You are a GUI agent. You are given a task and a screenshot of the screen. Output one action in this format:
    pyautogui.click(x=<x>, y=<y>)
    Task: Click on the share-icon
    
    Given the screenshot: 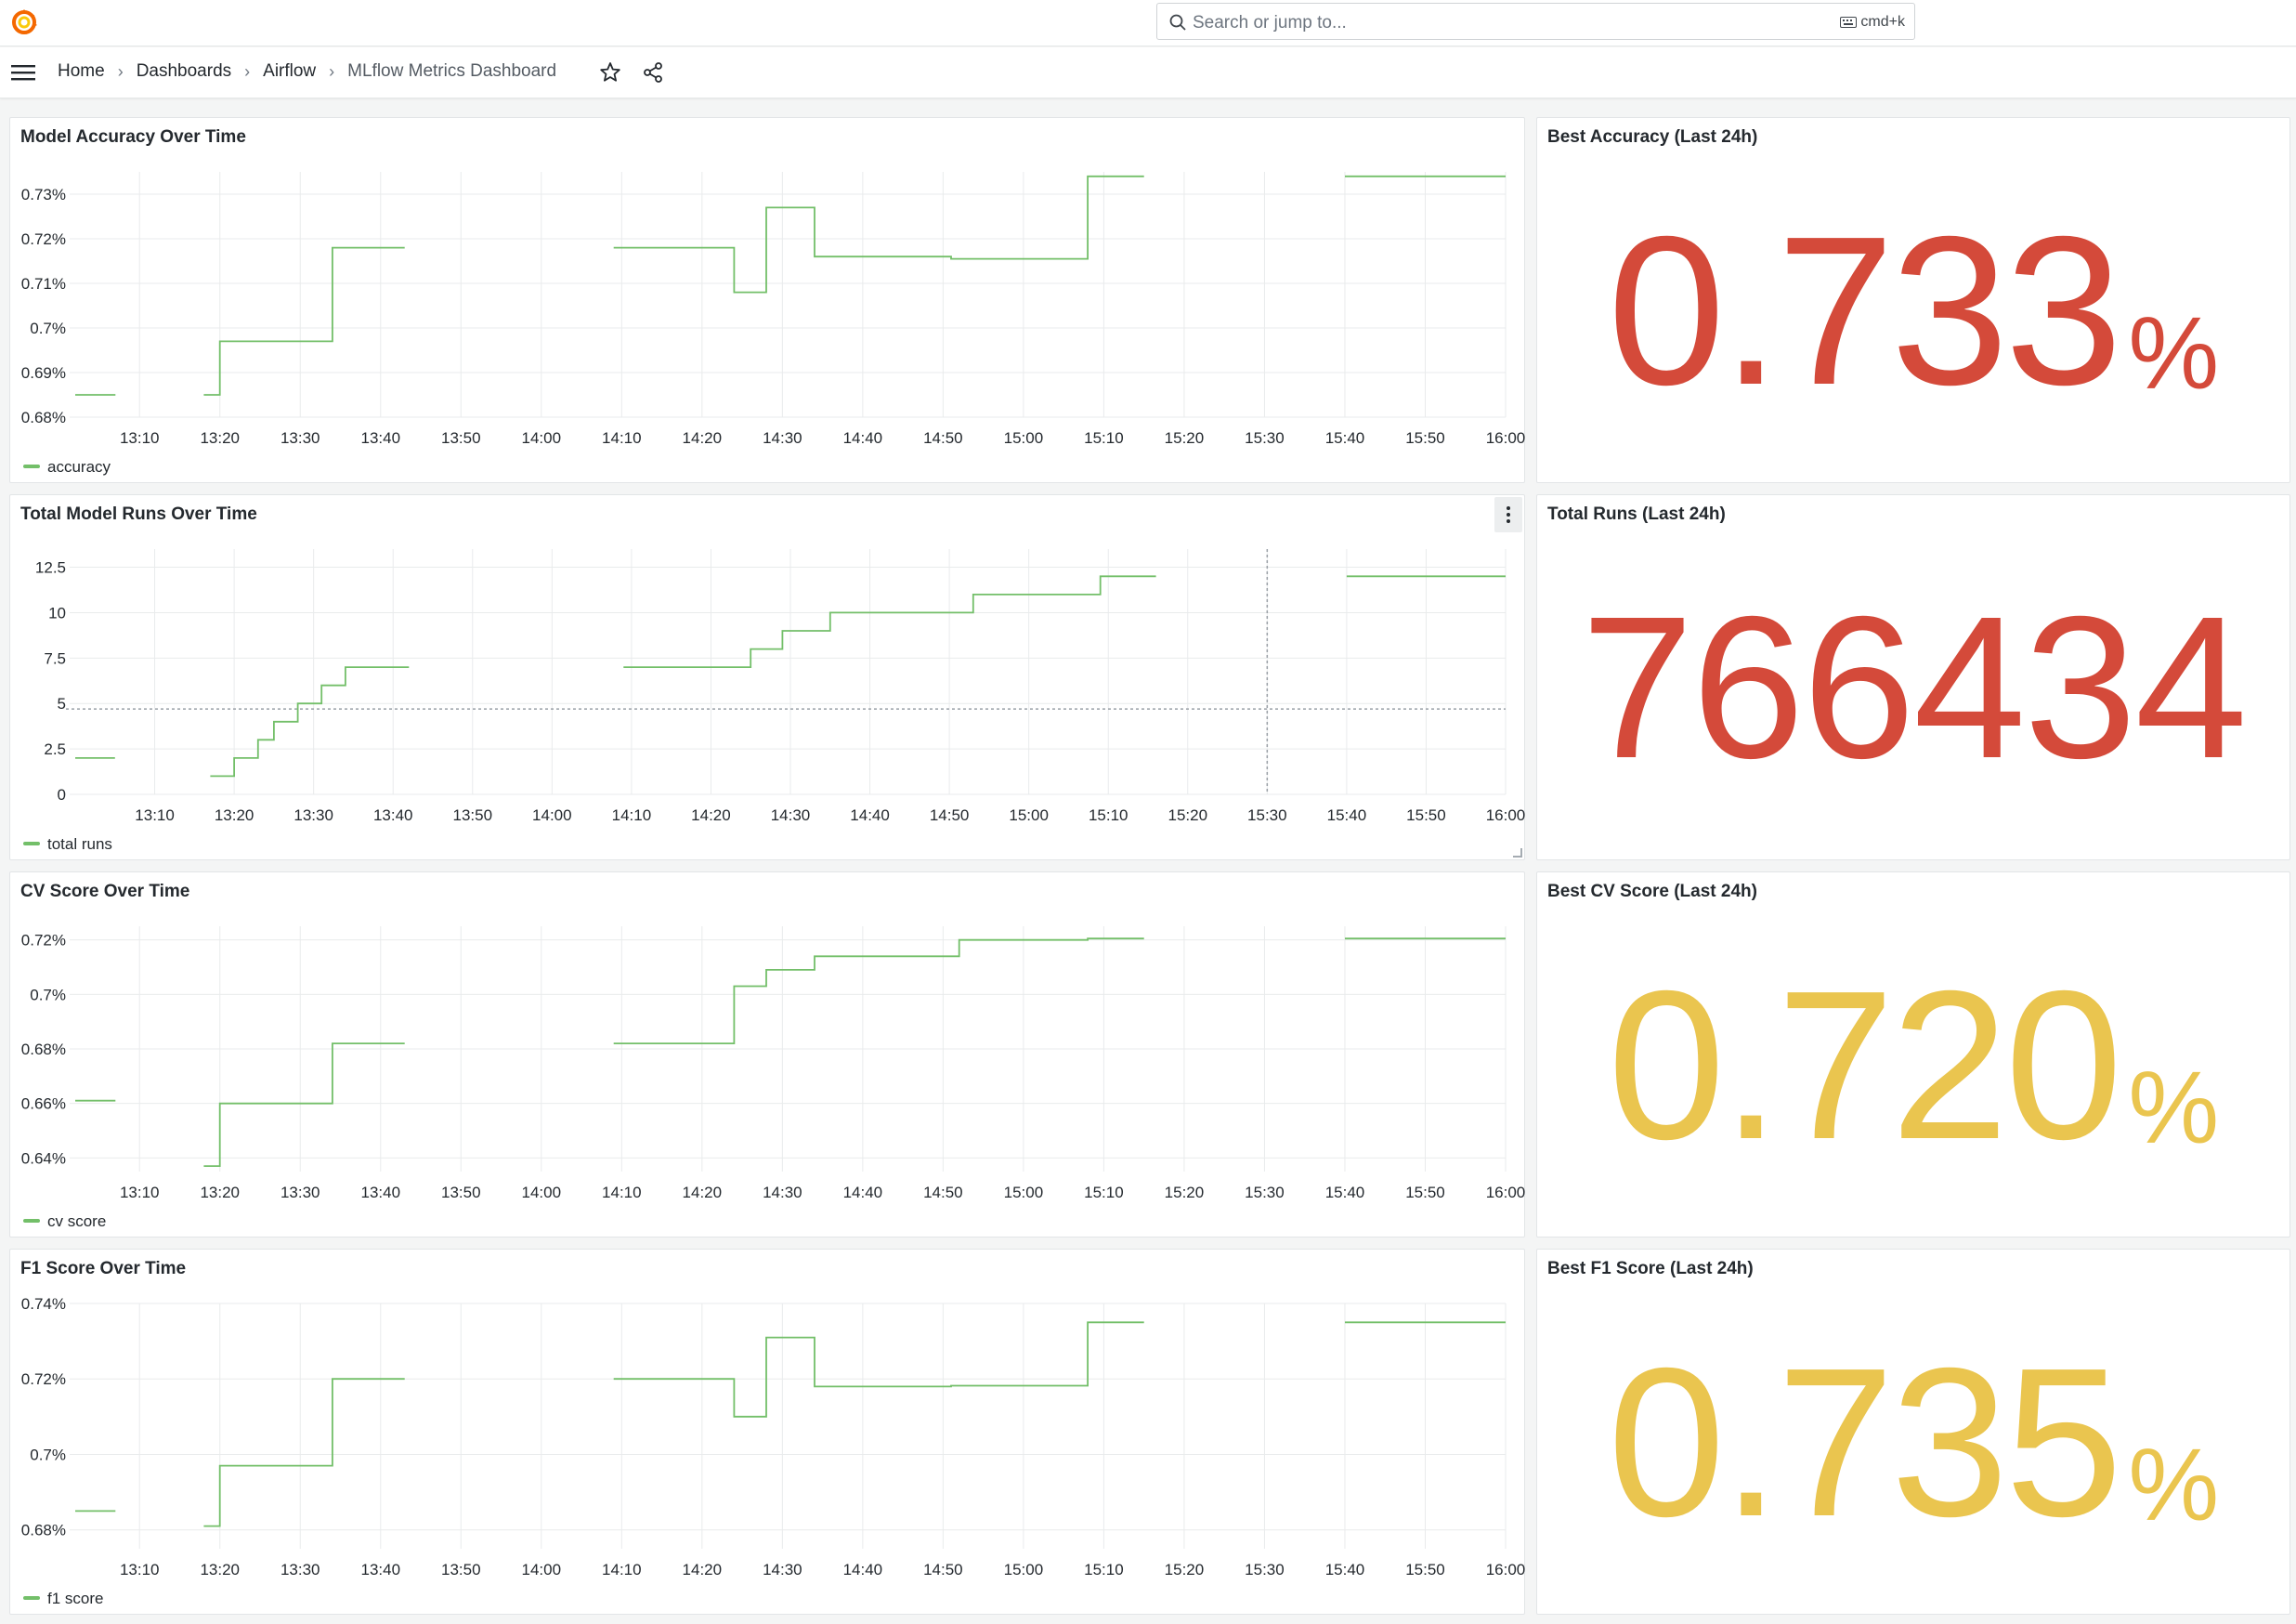 What is the action you would take?
    pyautogui.click(x=653, y=72)
    